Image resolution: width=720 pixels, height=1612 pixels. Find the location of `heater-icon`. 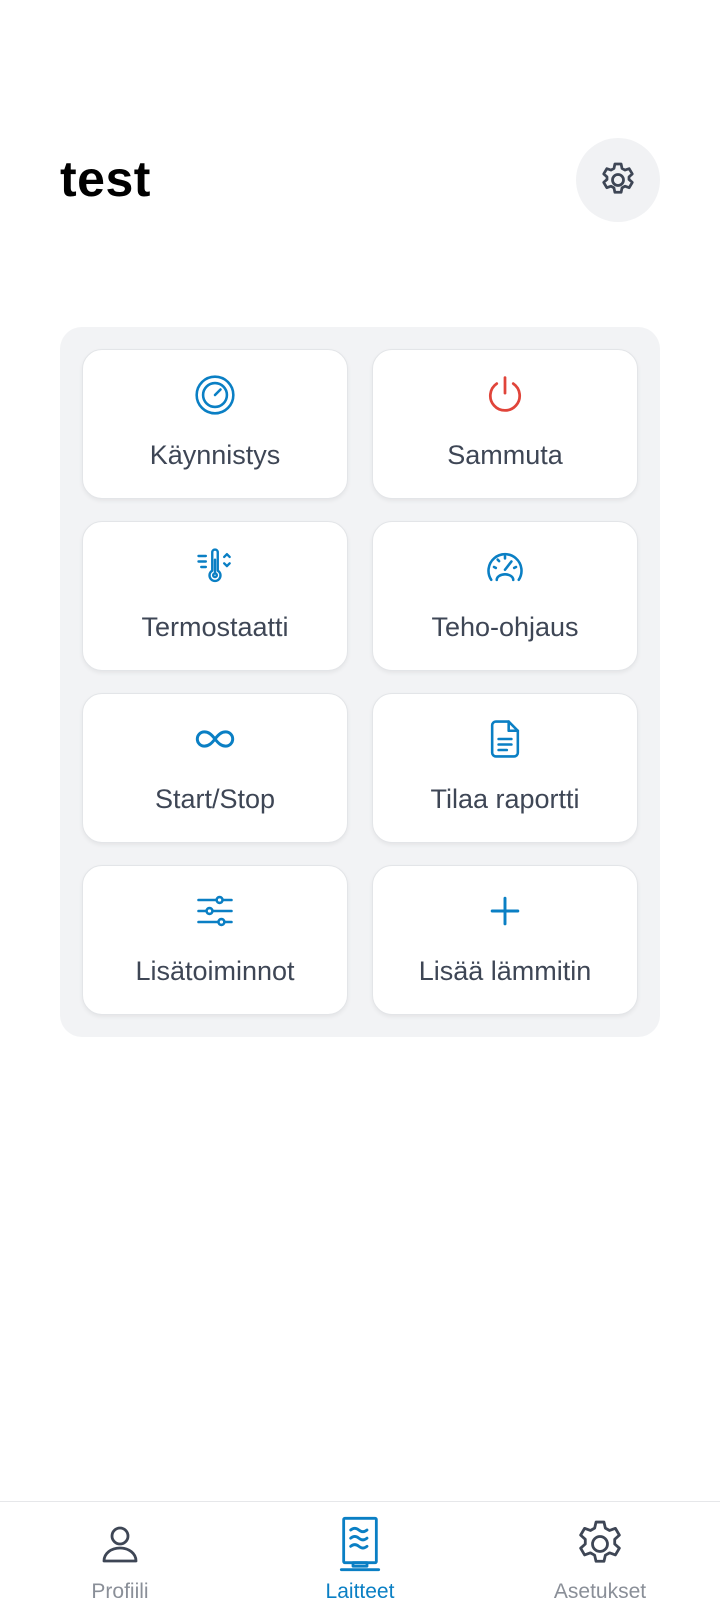

heater-icon is located at coordinates (360, 1544).